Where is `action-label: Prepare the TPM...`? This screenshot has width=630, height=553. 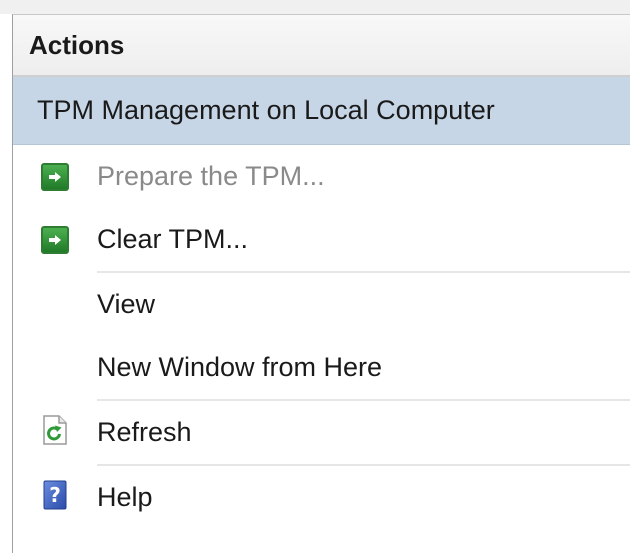 action-label: Prepare the TPM... is located at coordinates (211, 176).